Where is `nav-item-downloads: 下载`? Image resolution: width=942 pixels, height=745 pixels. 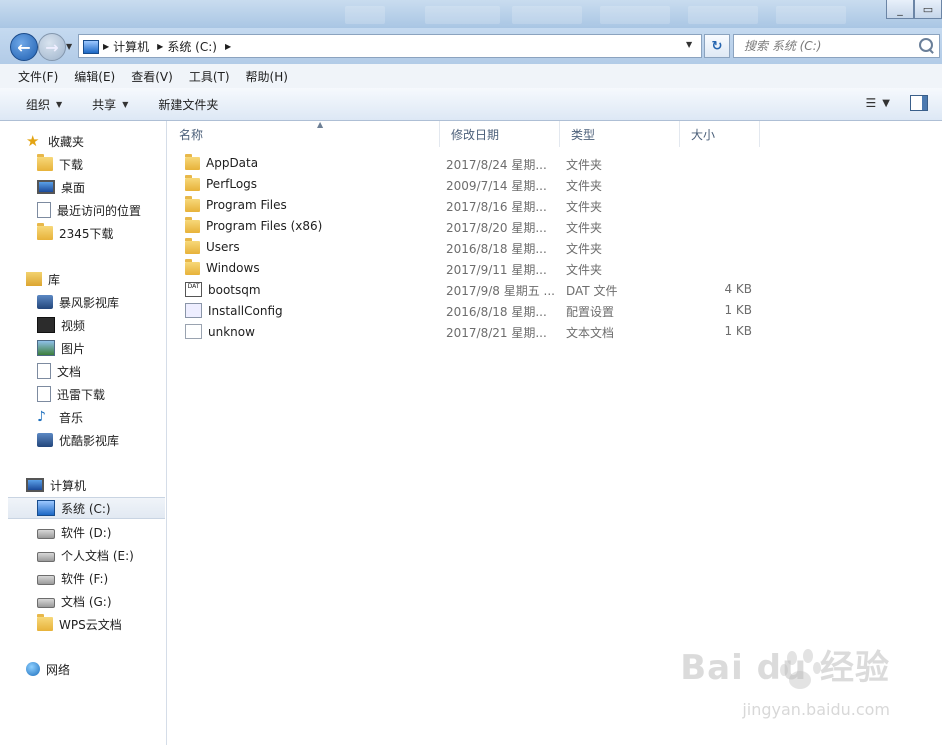
nav-item-downloads: 下载 is located at coordinates (101, 164).